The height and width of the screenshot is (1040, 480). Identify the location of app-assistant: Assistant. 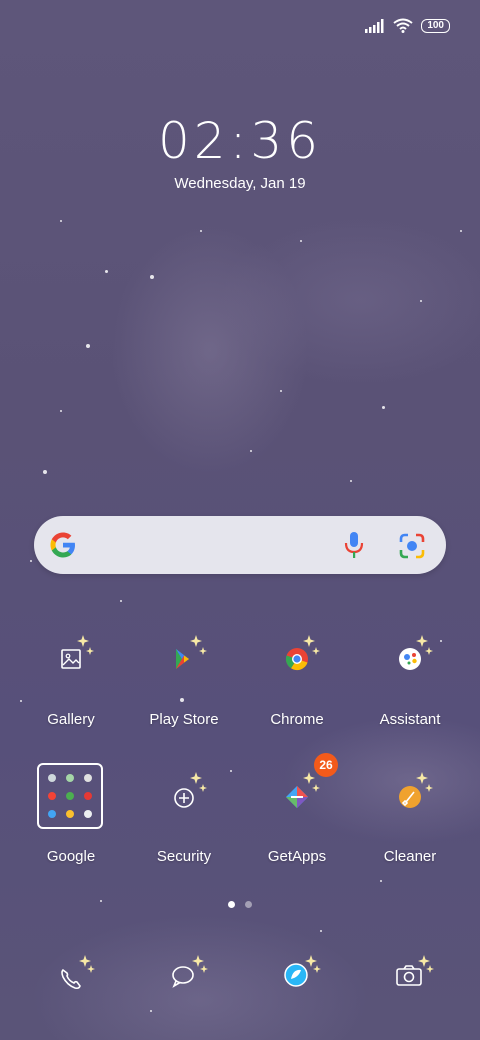
(410, 694).